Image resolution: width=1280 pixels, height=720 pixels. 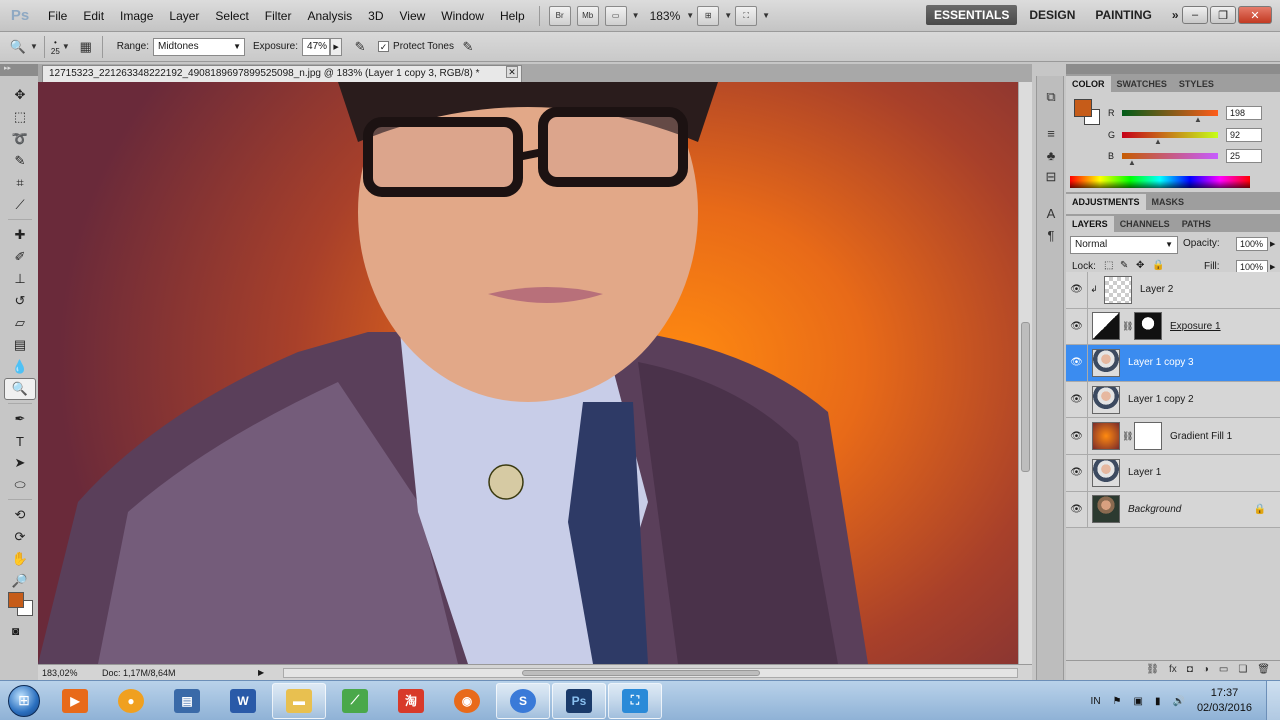 What do you see at coordinates (187, 701) in the screenshot?
I see `taskbar-computer: ▤` at bounding box center [187, 701].